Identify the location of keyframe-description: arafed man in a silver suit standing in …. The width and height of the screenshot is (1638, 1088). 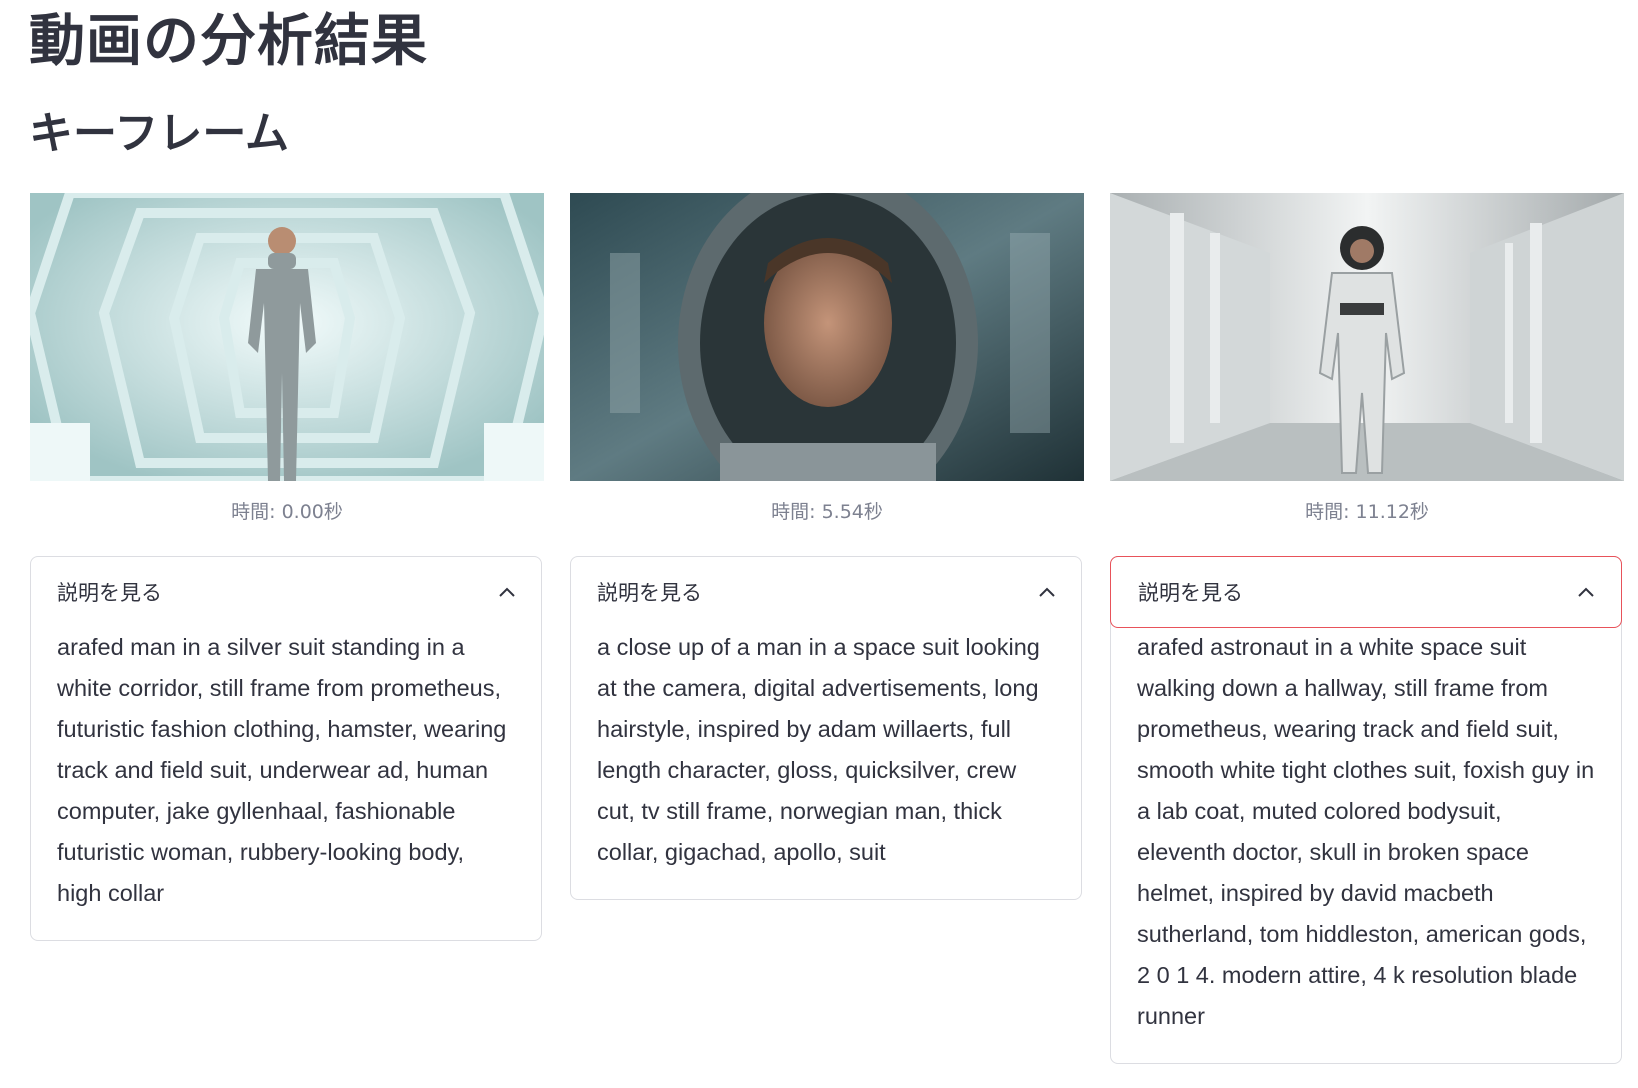
(282, 770).